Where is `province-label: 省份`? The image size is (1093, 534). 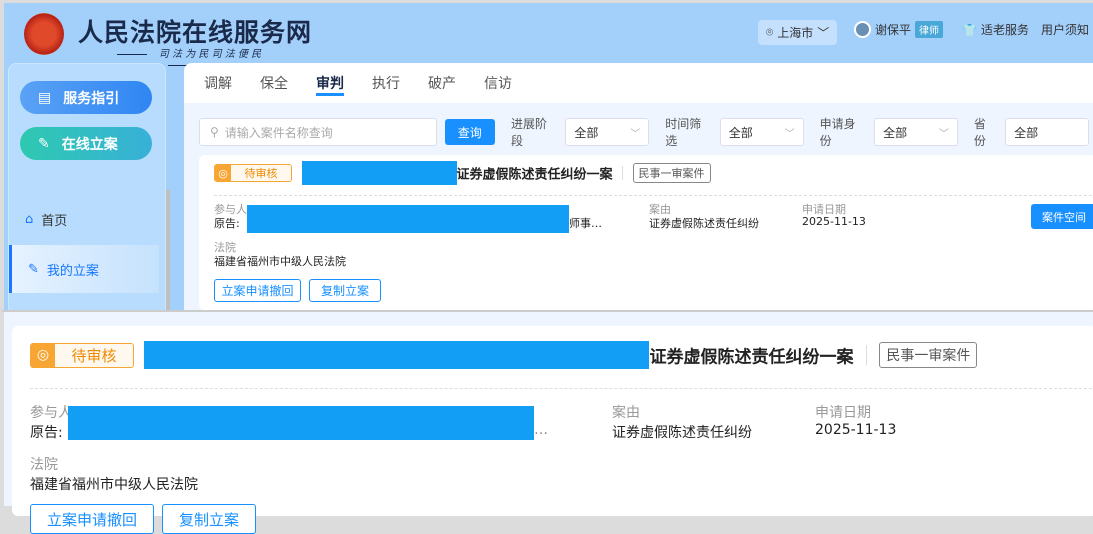
province-label: 省份 is located at coordinates (979, 132).